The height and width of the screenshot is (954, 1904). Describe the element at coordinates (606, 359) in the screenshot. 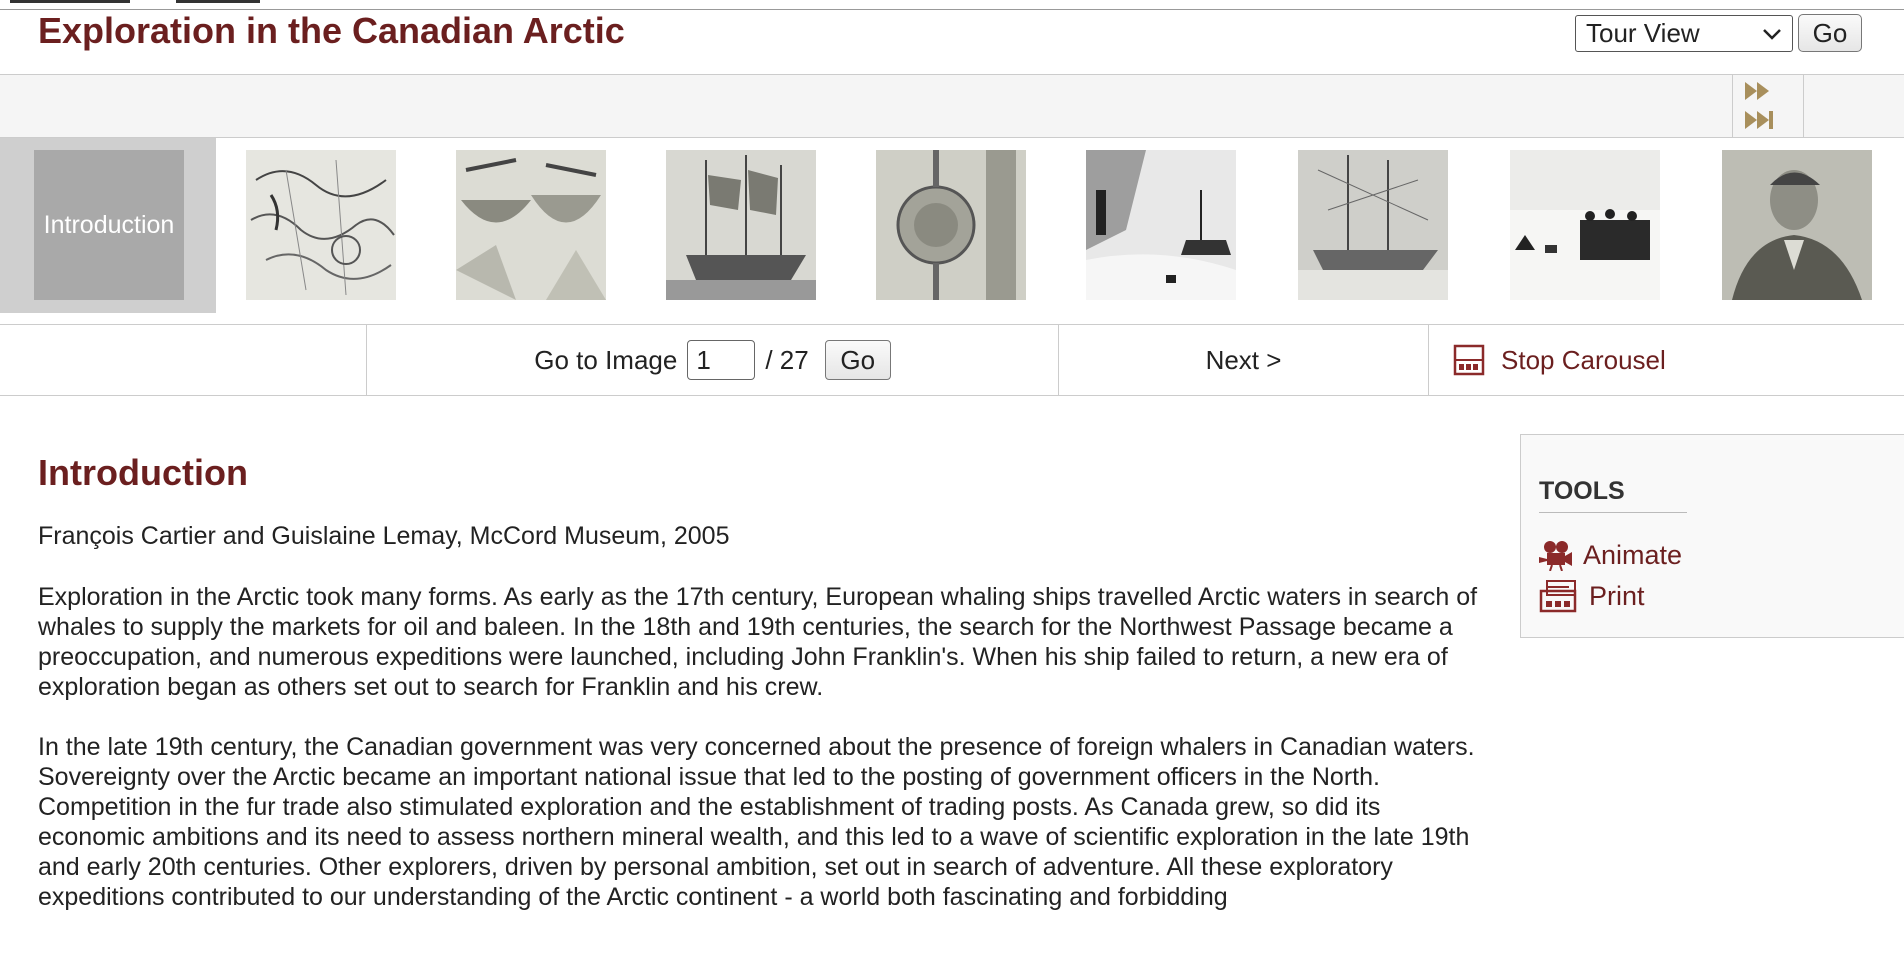

I see `goto-label: Go to Image` at that location.